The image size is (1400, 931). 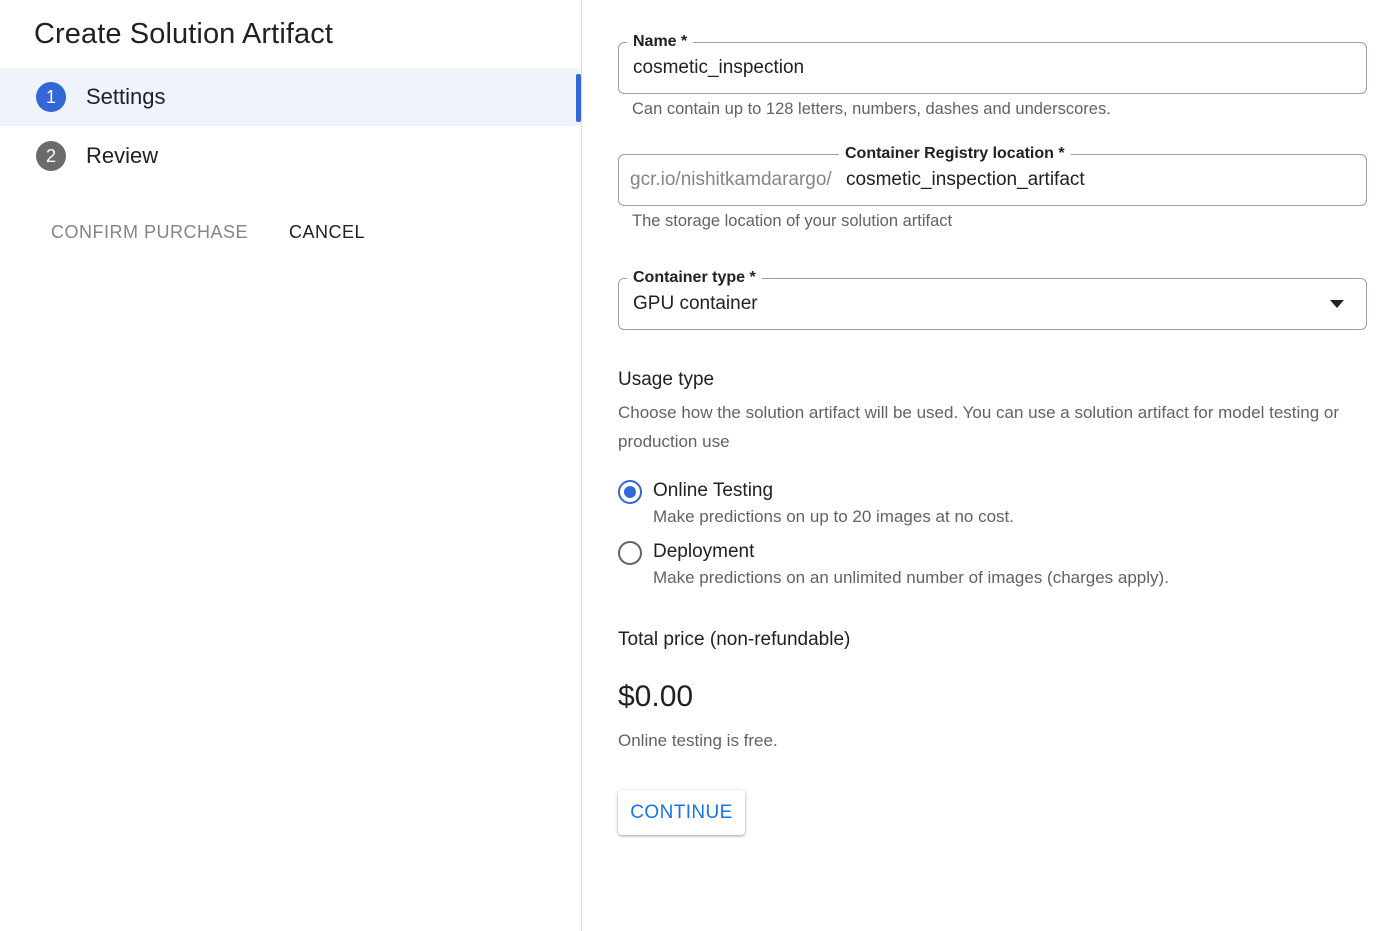 What do you see at coordinates (122, 155) in the screenshot?
I see `step-label: Review` at bounding box center [122, 155].